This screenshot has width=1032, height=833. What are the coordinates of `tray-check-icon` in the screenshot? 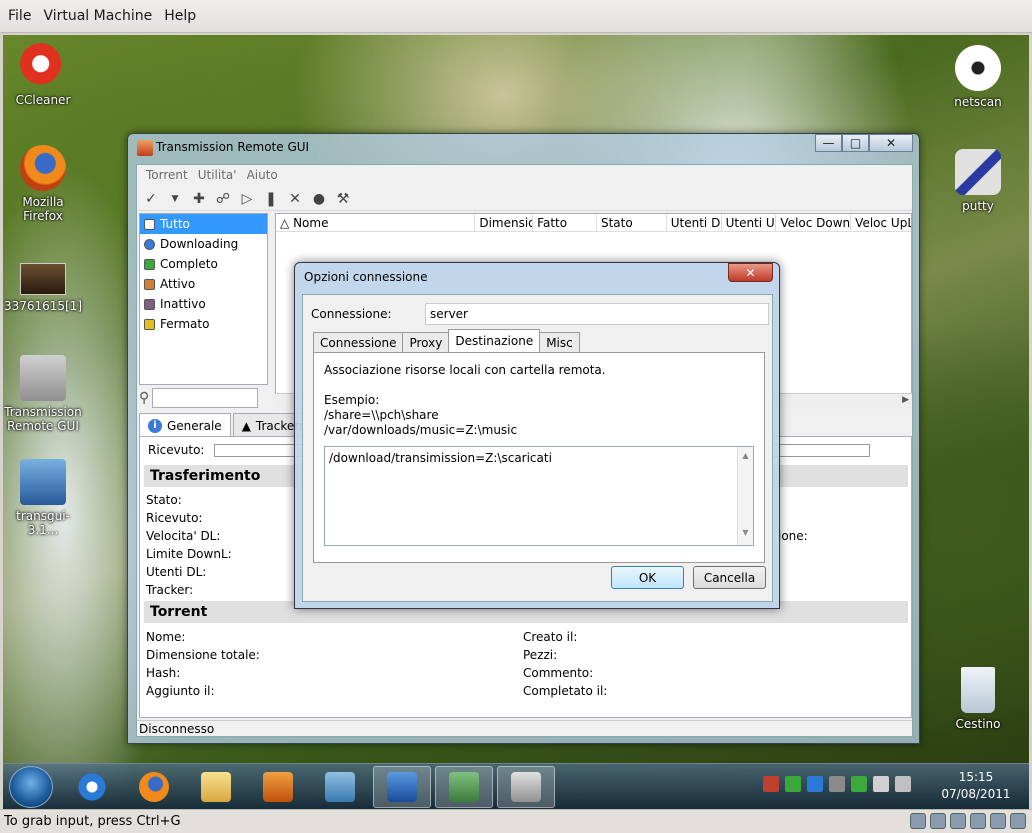 It's located at (793, 784).